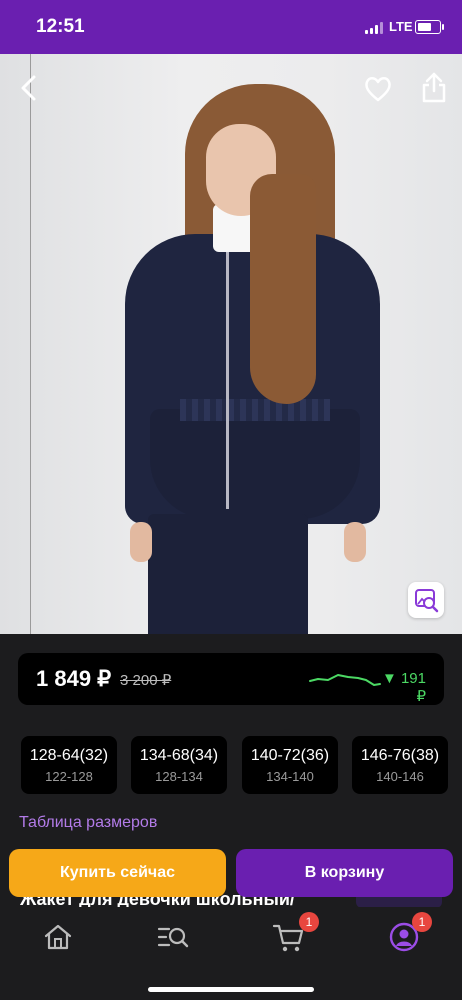  I want to click on buy-now-button: Купить сейчас, so click(117, 873).